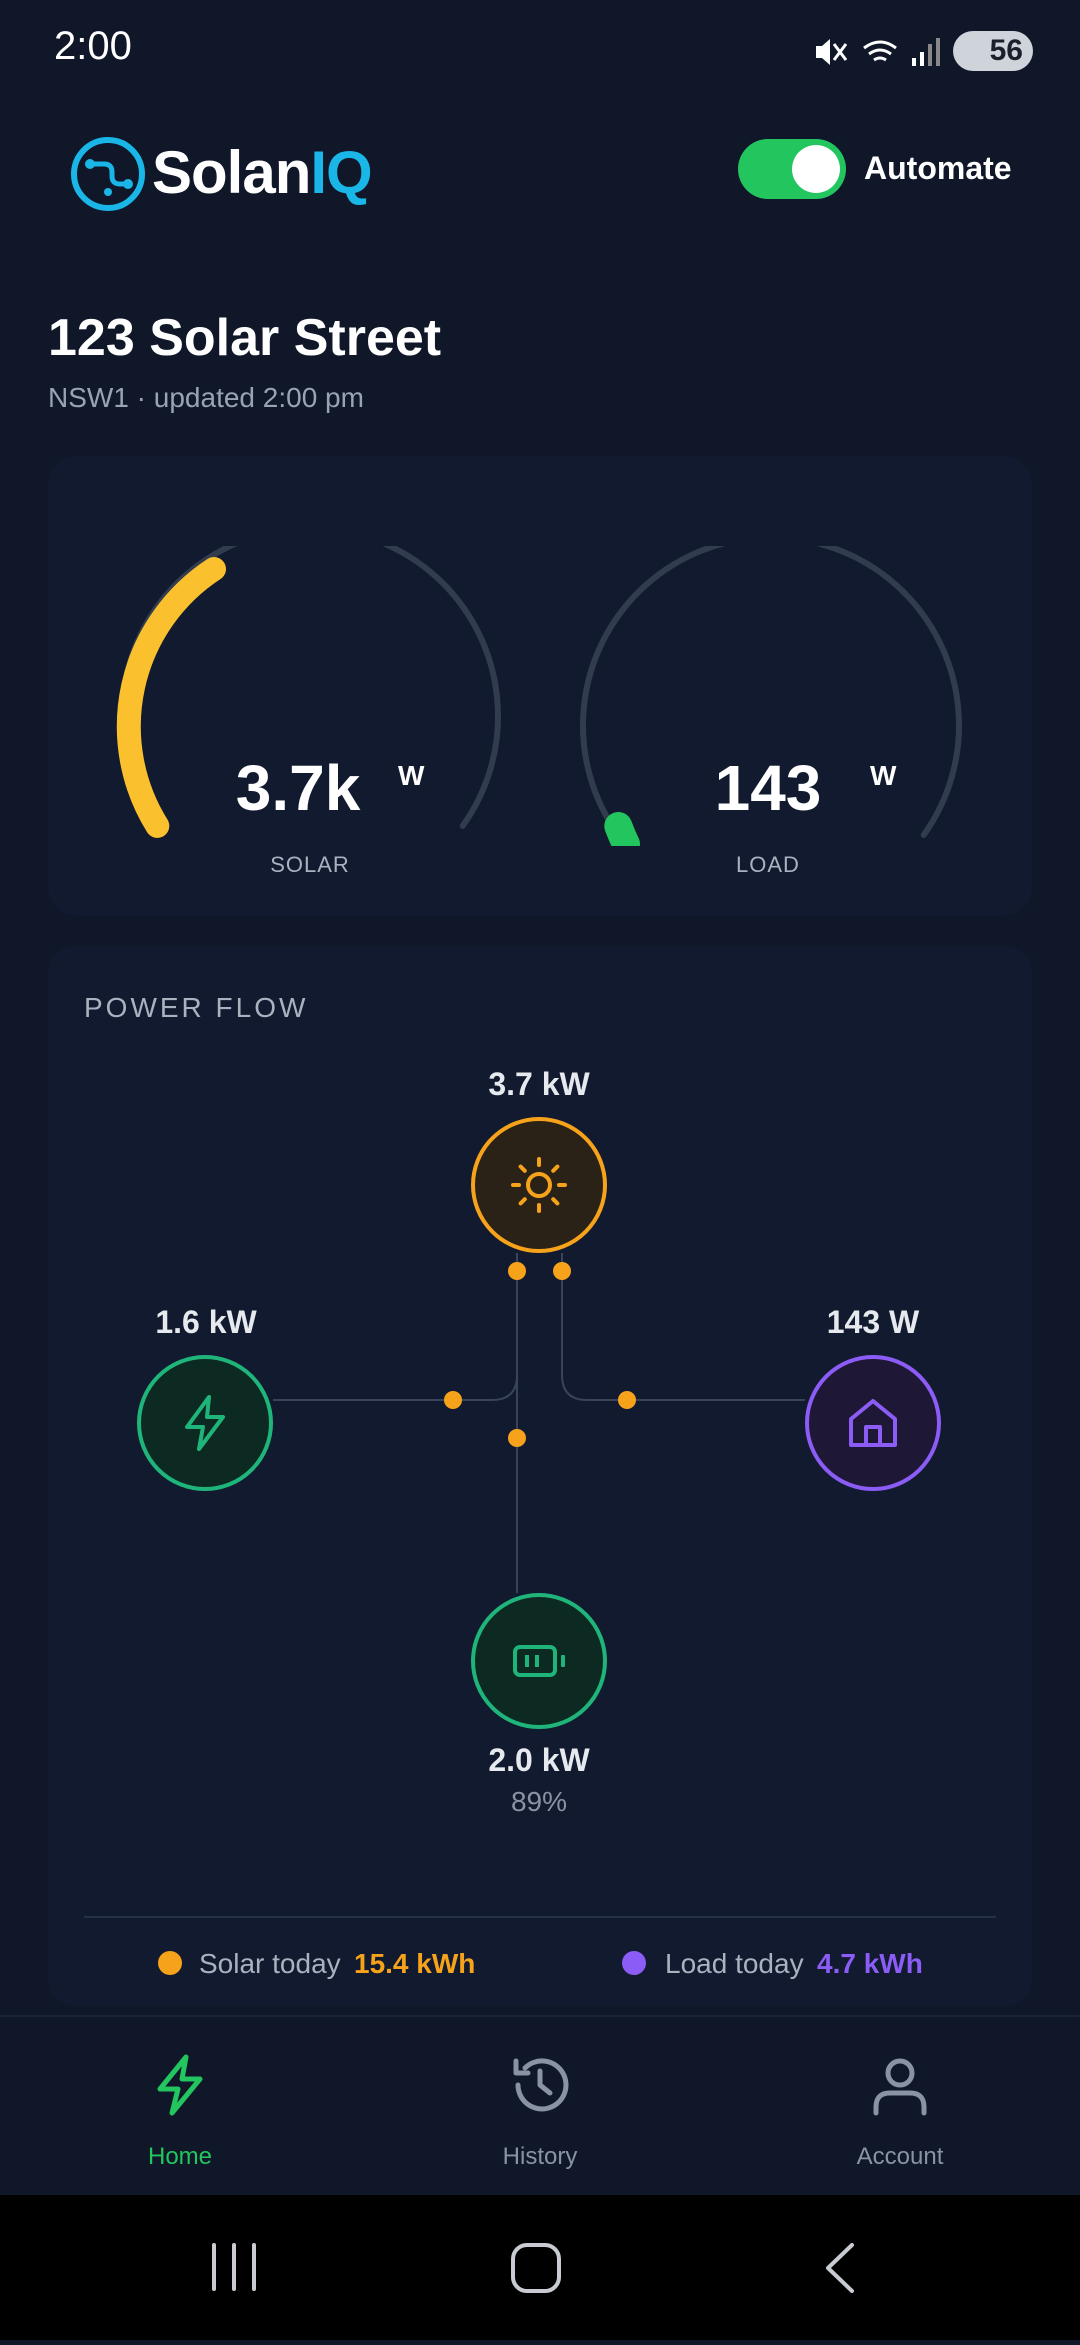 This screenshot has height=2345, width=1080. I want to click on battery-icon, so click(539, 1661).